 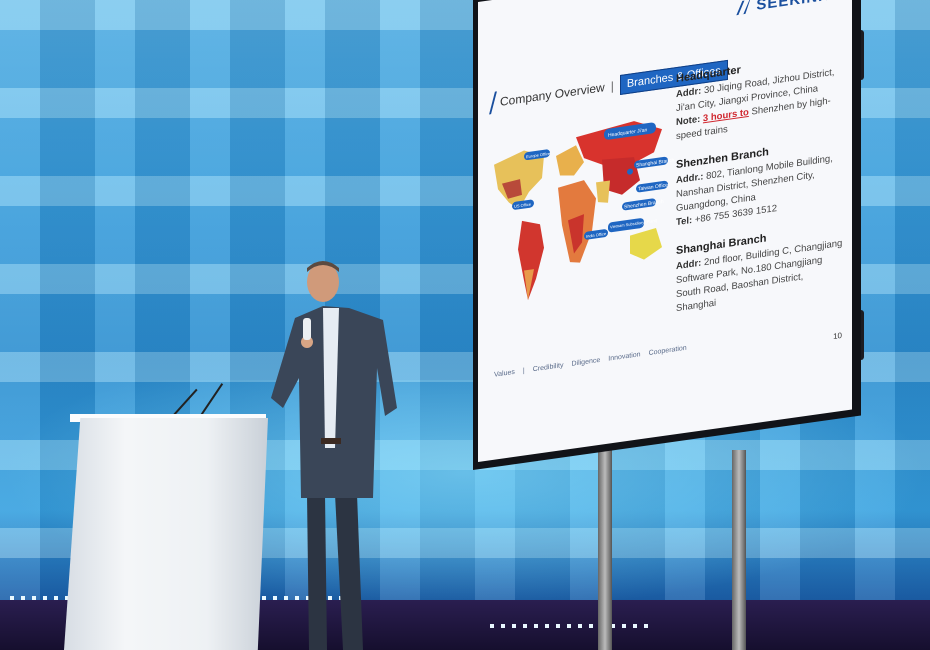 What do you see at coordinates (166, 534) in the screenshot?
I see `podium` at bounding box center [166, 534].